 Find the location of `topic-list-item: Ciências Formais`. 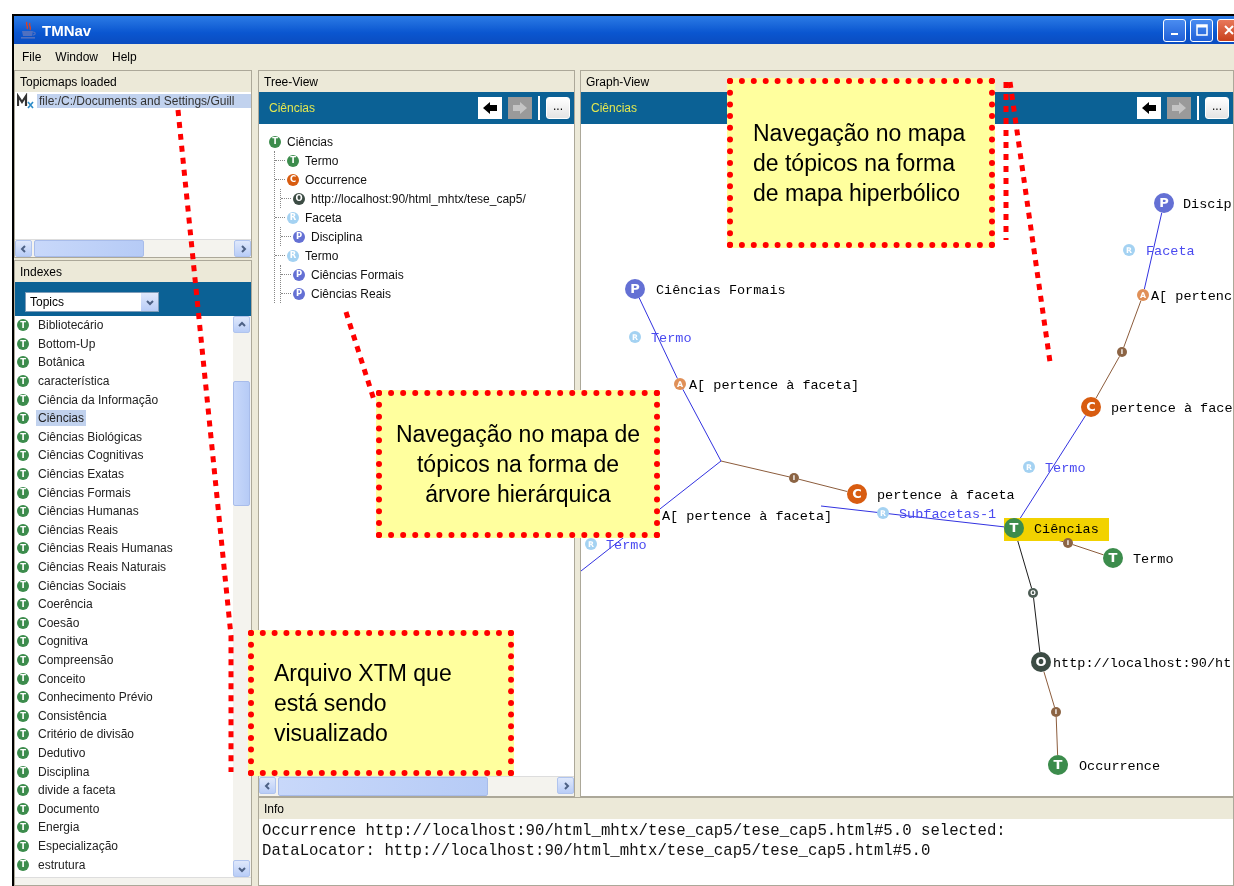

topic-list-item: Ciências Formais is located at coordinates (84, 492).